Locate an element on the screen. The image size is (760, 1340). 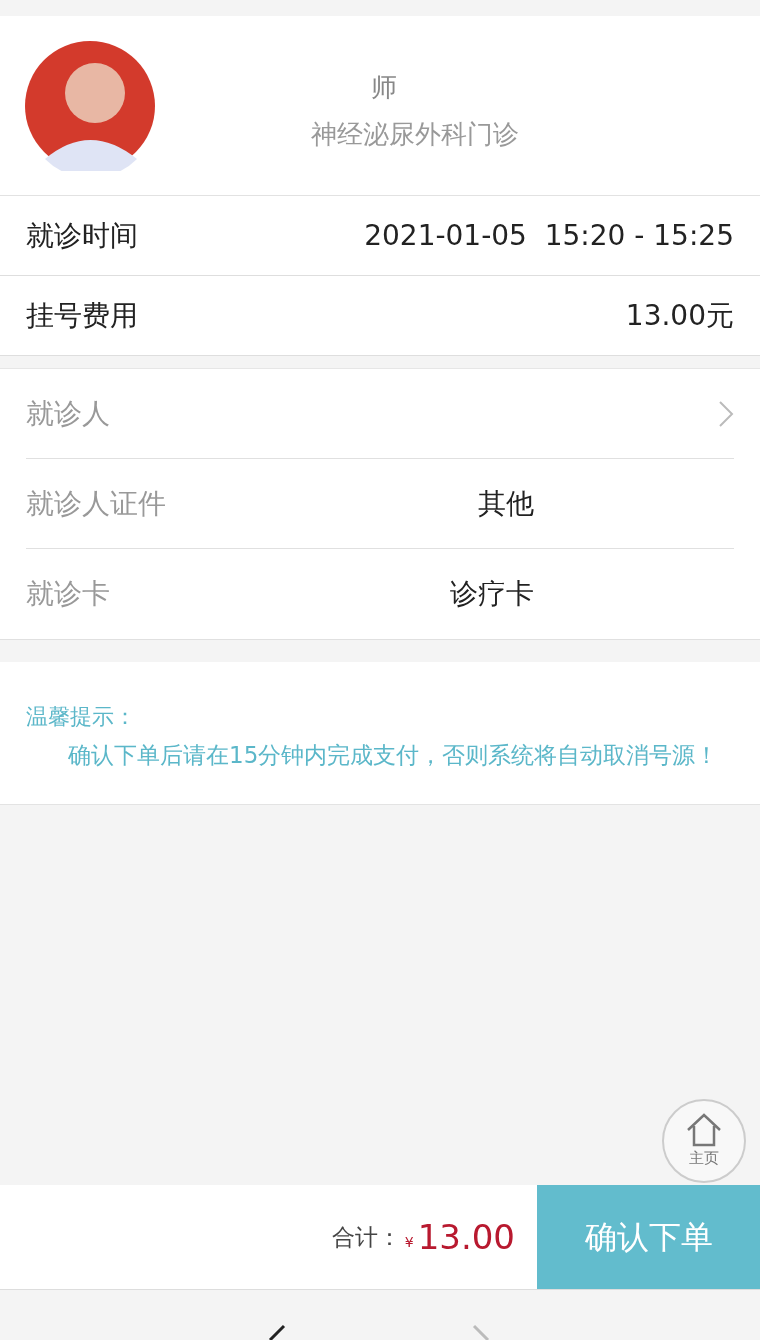
row-label: 挂号费用 is located at coordinates (82, 315).